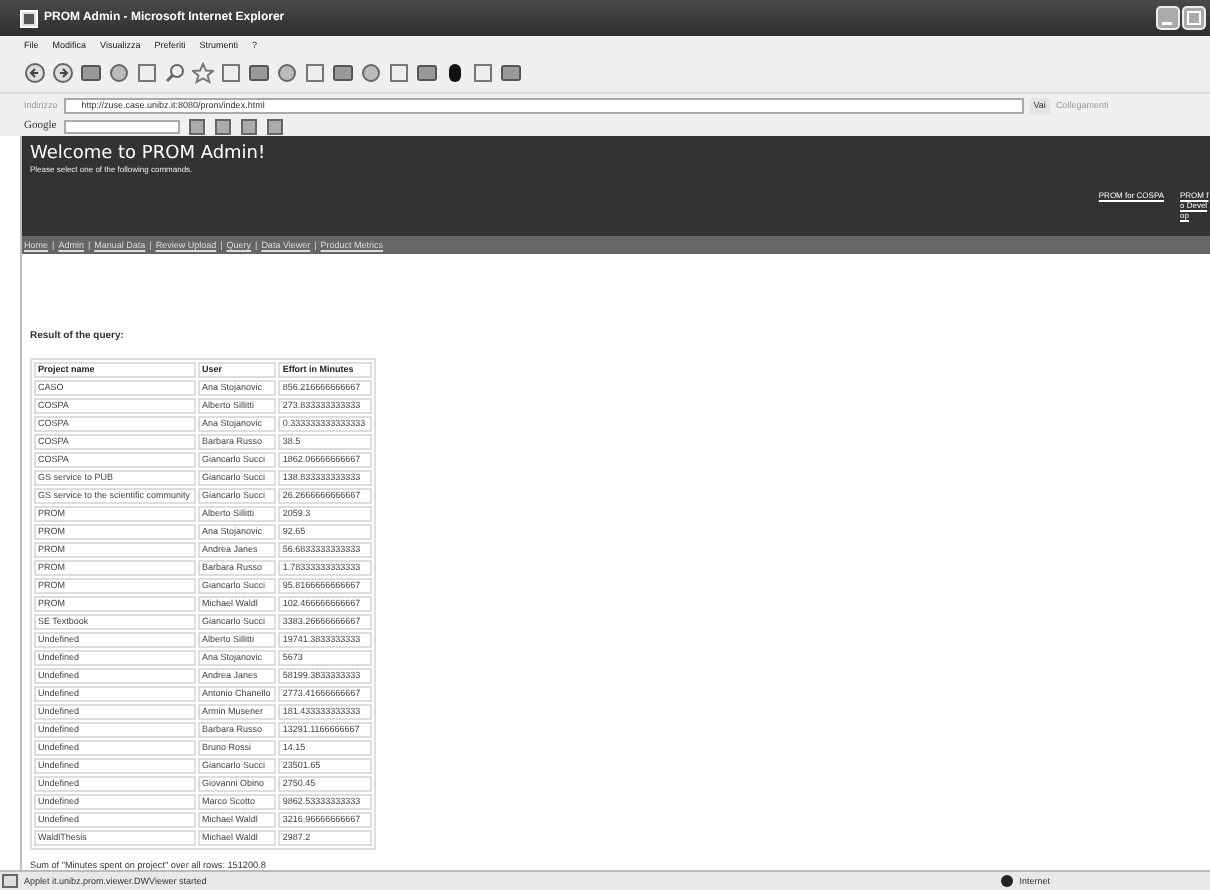 This screenshot has height=890, width=1210. I want to click on maximize-icon, so click(1194, 18).